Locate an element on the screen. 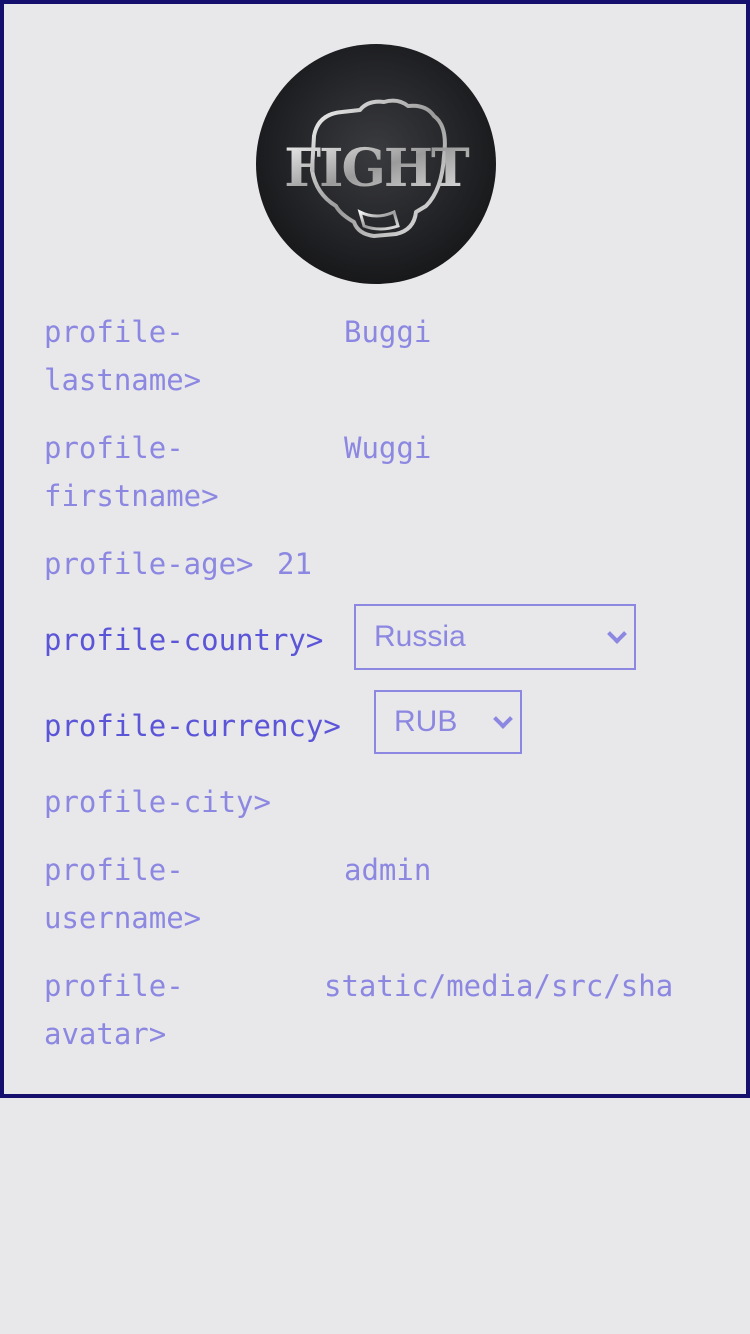  profile-country-label: profile-country> is located at coordinates (184, 640).